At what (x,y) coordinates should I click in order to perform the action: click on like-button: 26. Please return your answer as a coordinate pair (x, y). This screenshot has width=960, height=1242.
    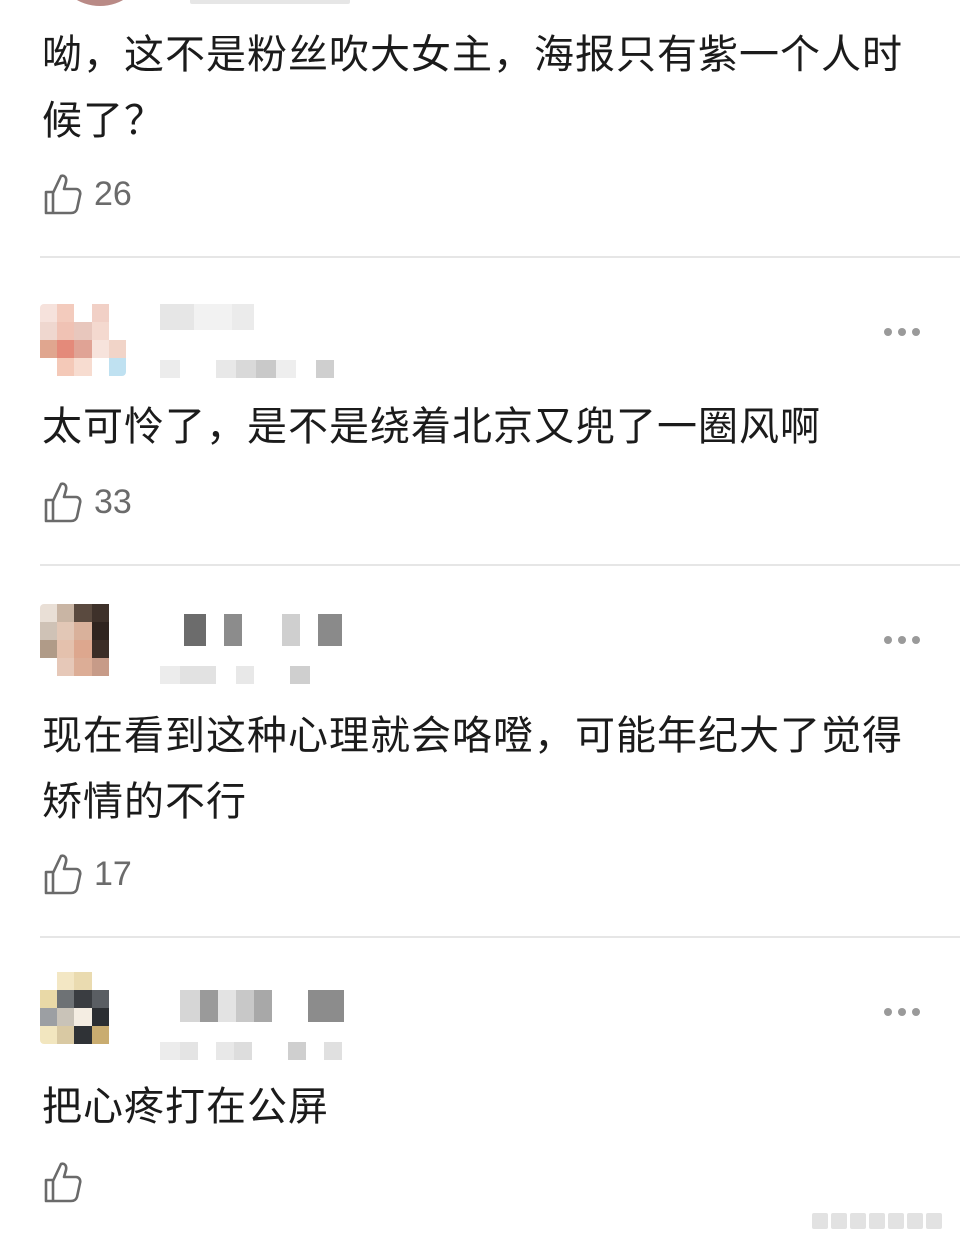
    Looking at the image, I should click on (87, 194).